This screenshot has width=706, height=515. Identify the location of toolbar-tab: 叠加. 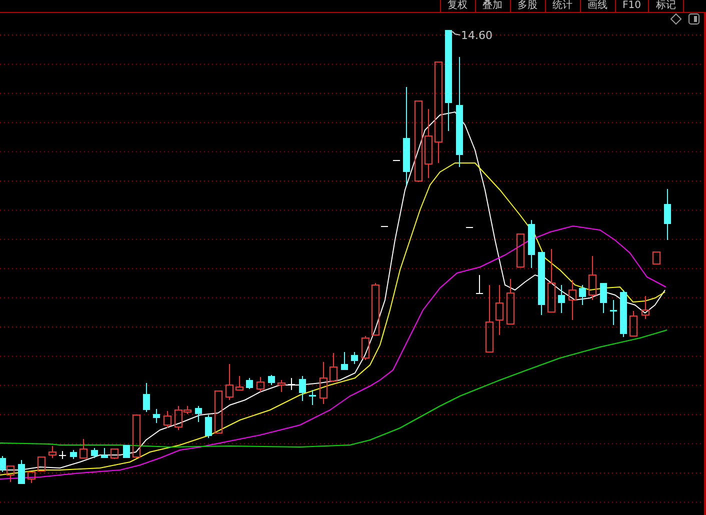
(492, 6).